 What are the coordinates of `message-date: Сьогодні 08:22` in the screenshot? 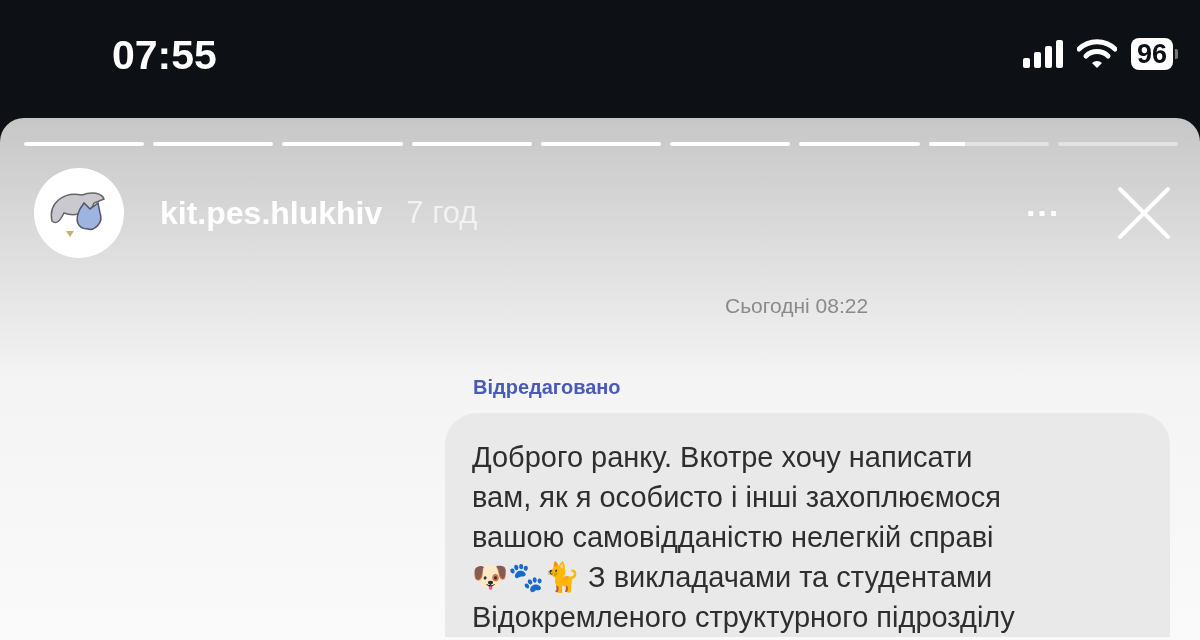 It's located at (797, 306).